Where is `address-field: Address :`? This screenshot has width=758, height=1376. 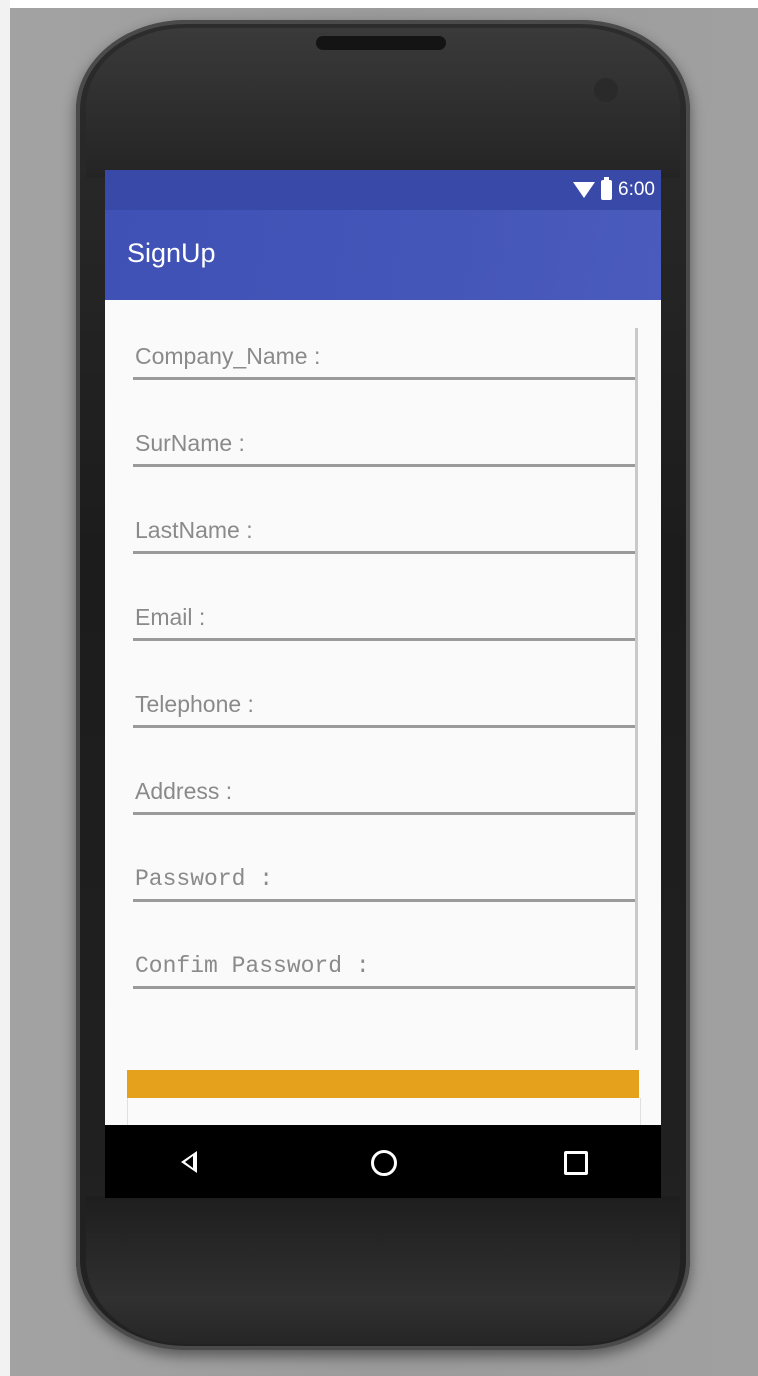
address-field: Address : is located at coordinates (384, 785).